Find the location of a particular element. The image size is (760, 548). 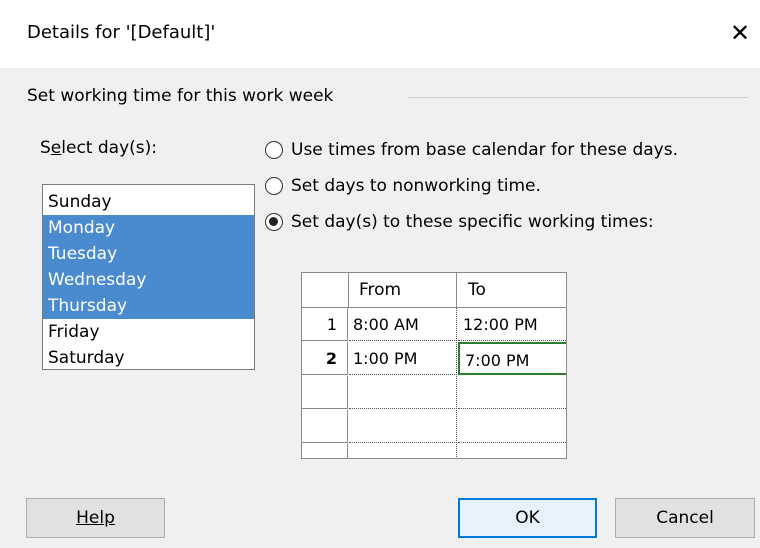

column-header-to: To is located at coordinates (477, 290).